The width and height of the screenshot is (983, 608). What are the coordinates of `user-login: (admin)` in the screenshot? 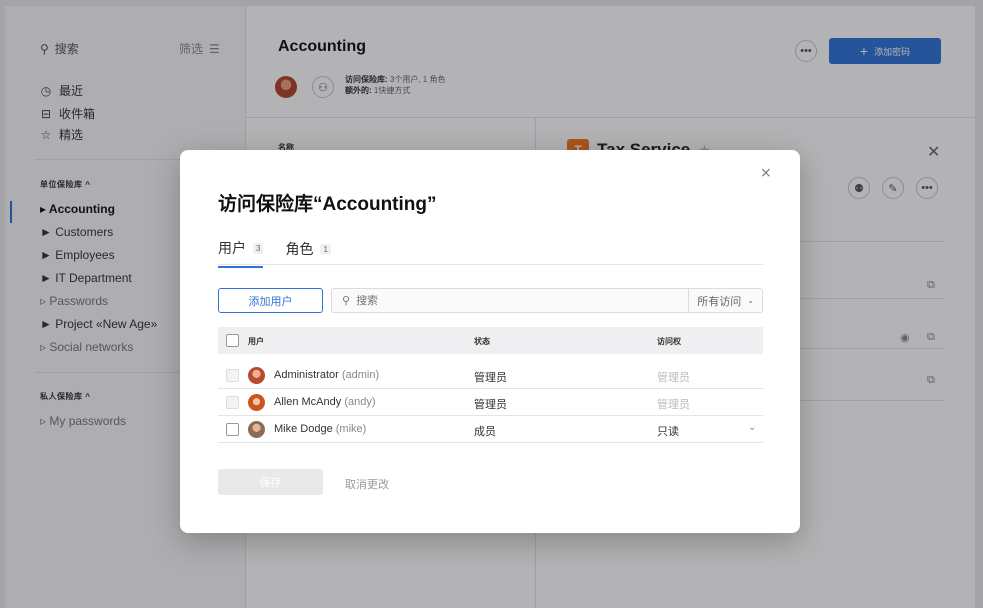 It's located at (360, 375).